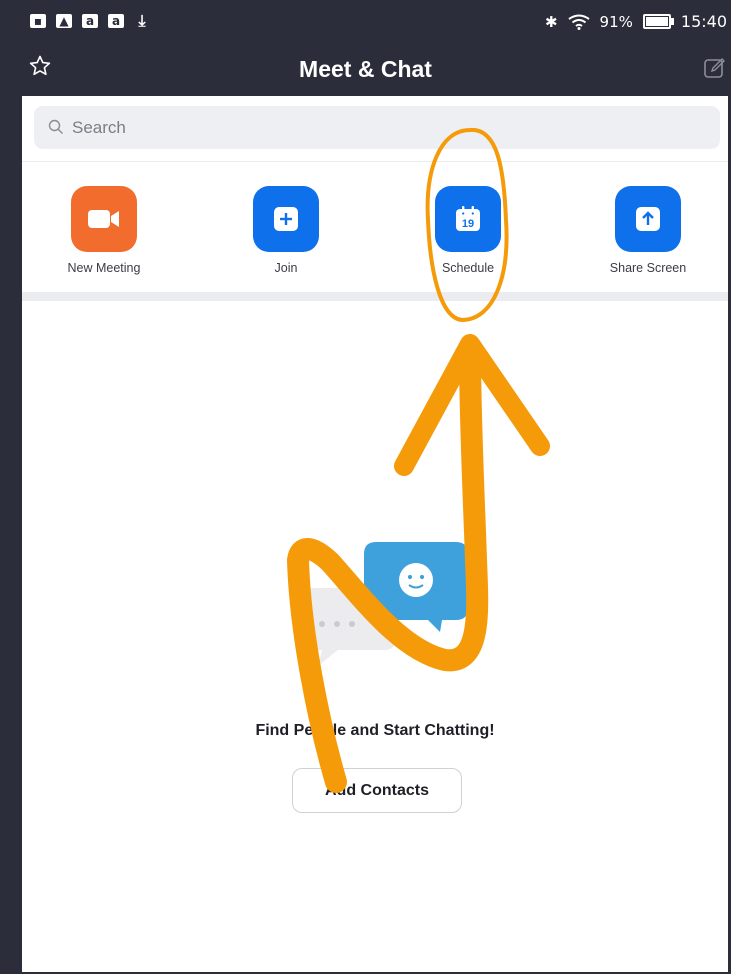 This screenshot has width=731, height=974. Describe the element at coordinates (616, 21) in the screenshot. I see `battery-percent: 91%` at that location.